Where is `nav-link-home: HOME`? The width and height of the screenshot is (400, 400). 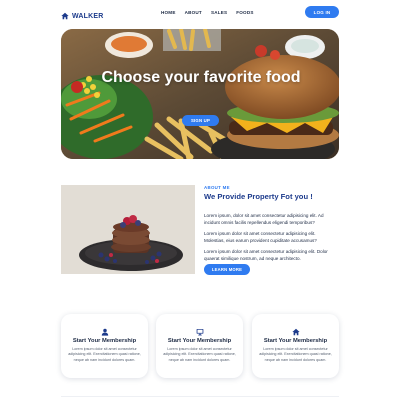 nav-link-home: HOME is located at coordinates (168, 12).